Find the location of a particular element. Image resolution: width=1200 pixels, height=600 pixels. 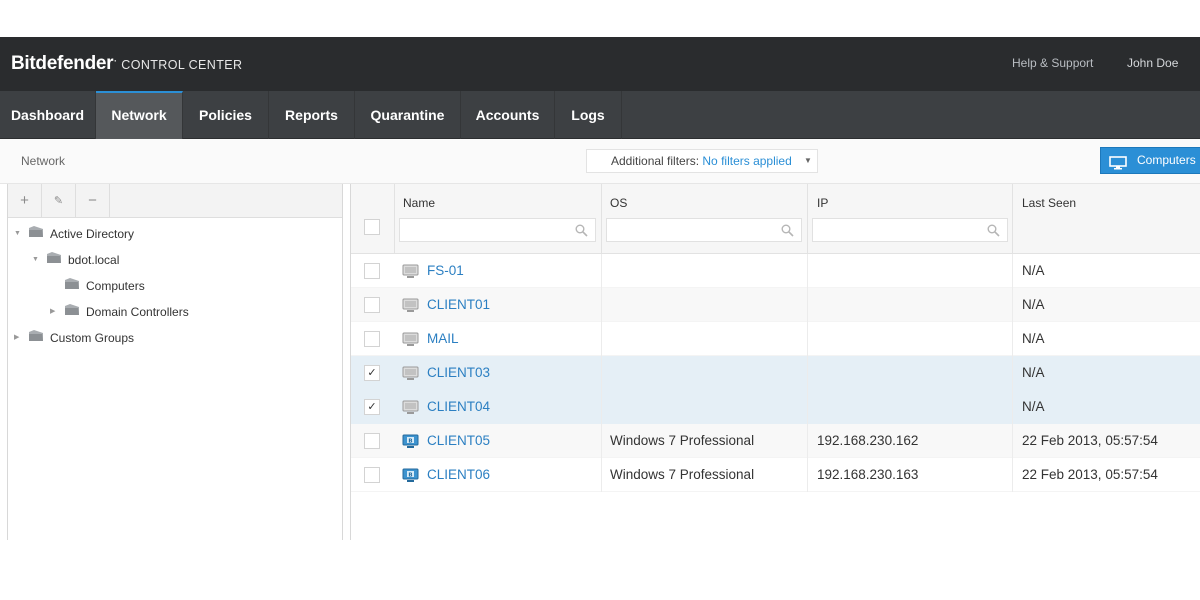

brand-subtitle: CONTROL CENTER is located at coordinates (182, 65).